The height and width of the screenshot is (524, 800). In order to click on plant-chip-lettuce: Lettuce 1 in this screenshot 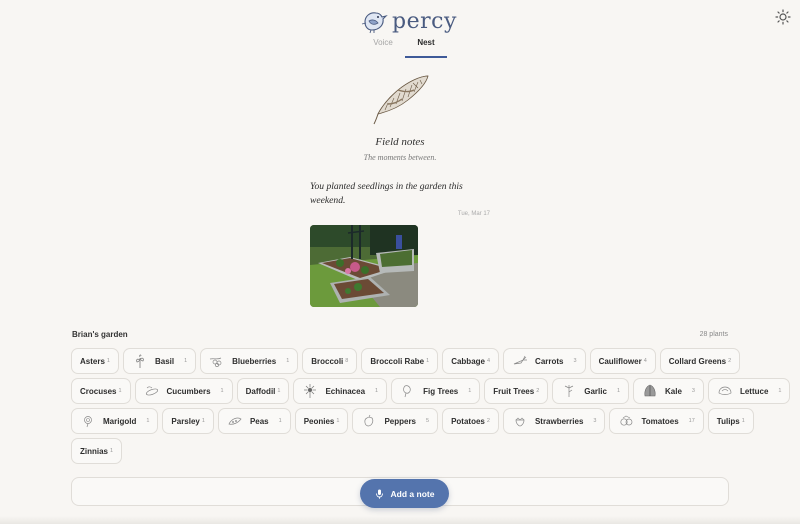, I will do `click(749, 391)`.